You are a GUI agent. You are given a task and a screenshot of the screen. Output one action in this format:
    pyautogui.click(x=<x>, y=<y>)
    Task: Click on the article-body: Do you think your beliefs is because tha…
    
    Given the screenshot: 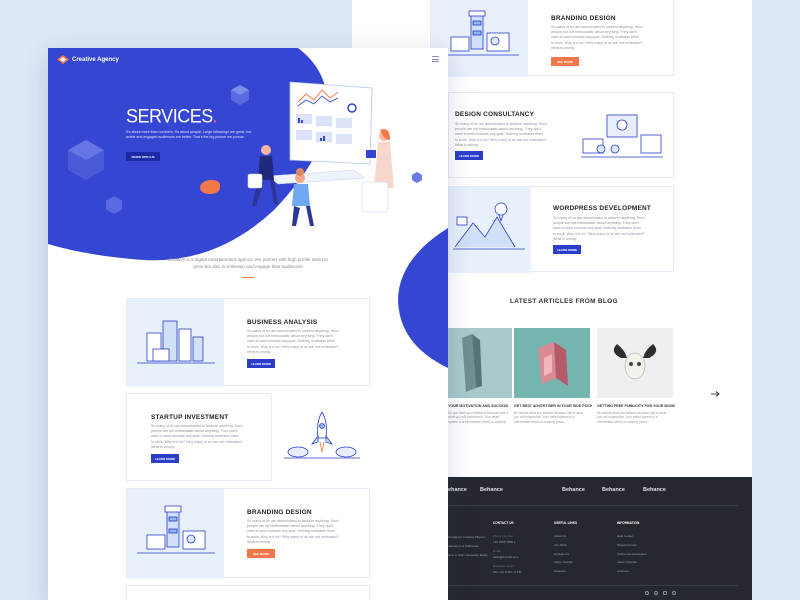 What is the action you would take?
    pyautogui.click(x=478, y=418)
    